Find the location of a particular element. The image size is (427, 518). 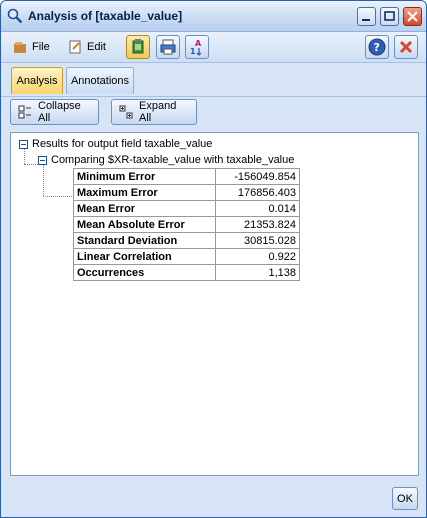

minimize-button is located at coordinates (366, 16).